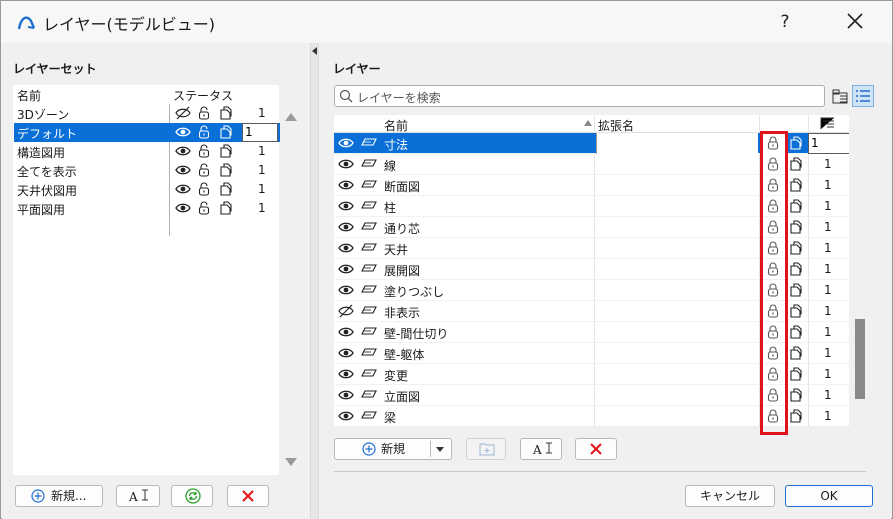 Image resolution: width=893 pixels, height=519 pixels. I want to click on pane-divider, so click(314, 281).